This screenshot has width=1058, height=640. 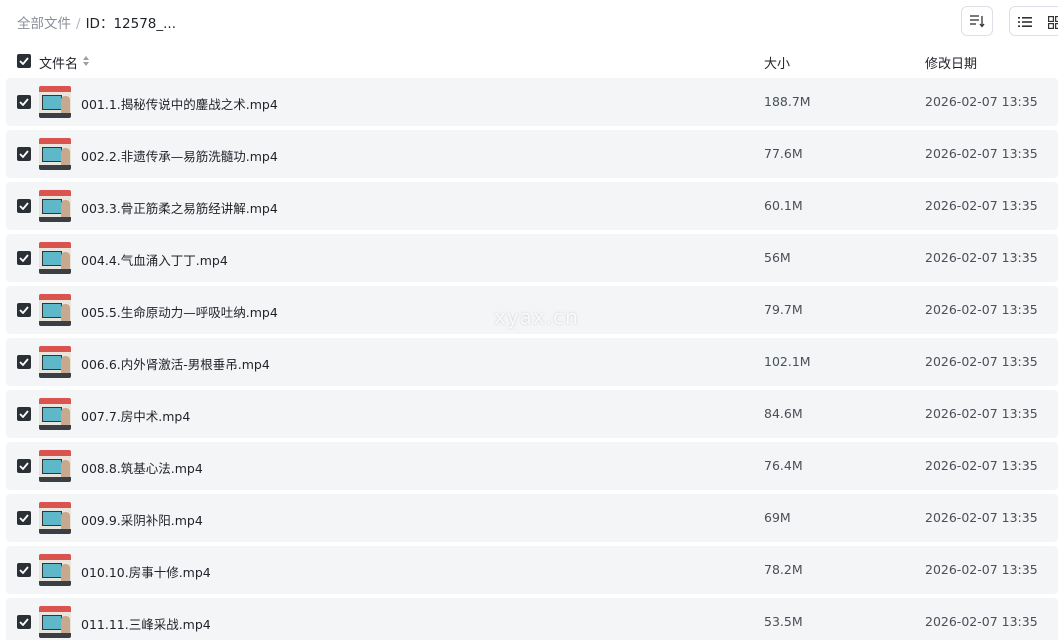 I want to click on file-name: 009.9.采阴补阳.mp4, so click(x=142, y=519).